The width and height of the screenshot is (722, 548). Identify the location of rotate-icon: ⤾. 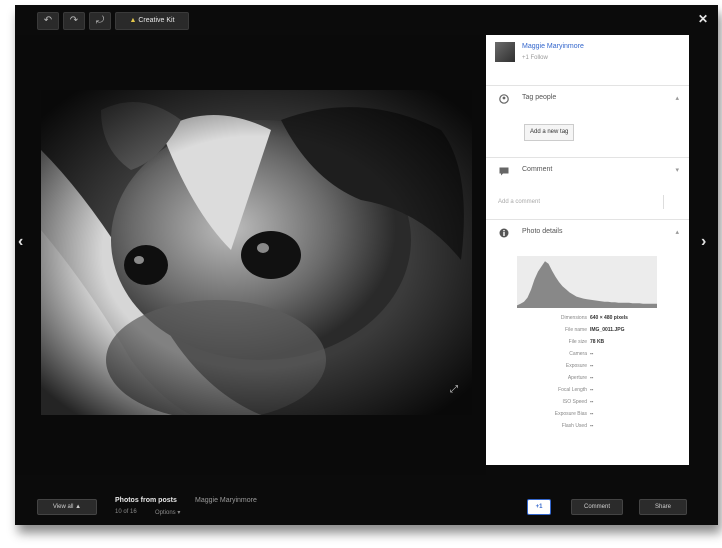
(100, 20).